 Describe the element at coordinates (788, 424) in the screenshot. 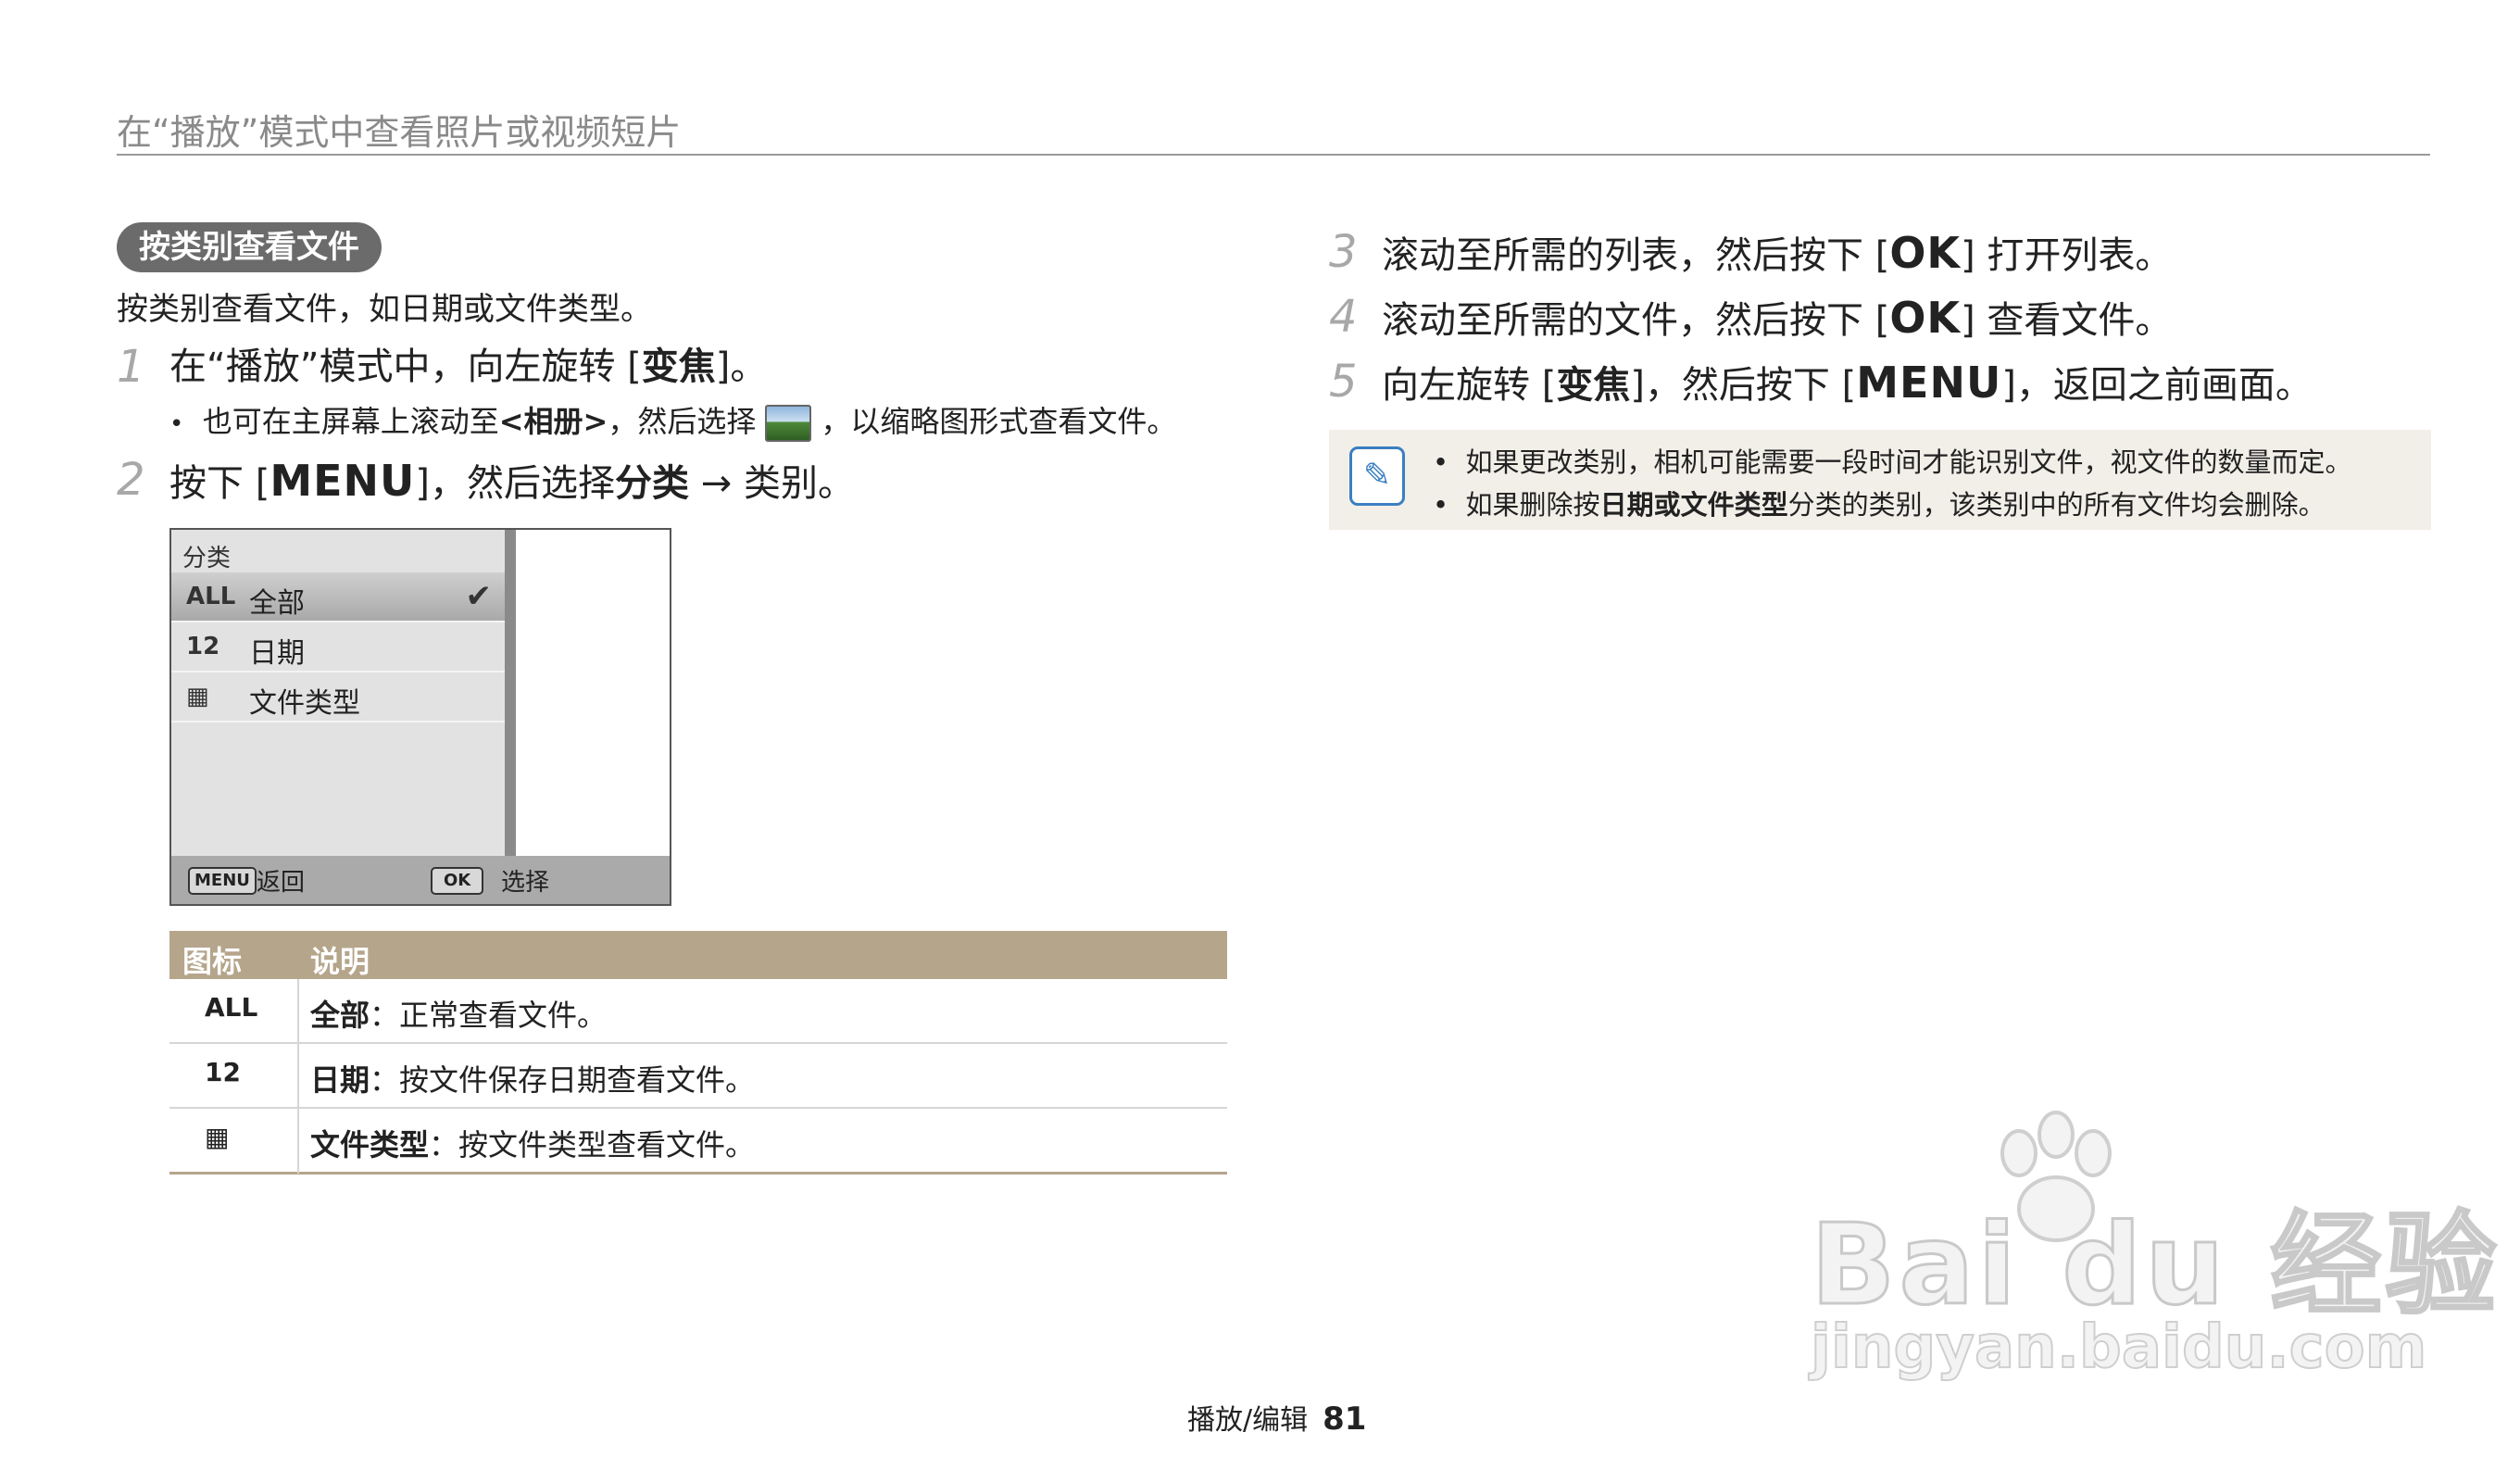

I see `thumbnail-icon` at that location.